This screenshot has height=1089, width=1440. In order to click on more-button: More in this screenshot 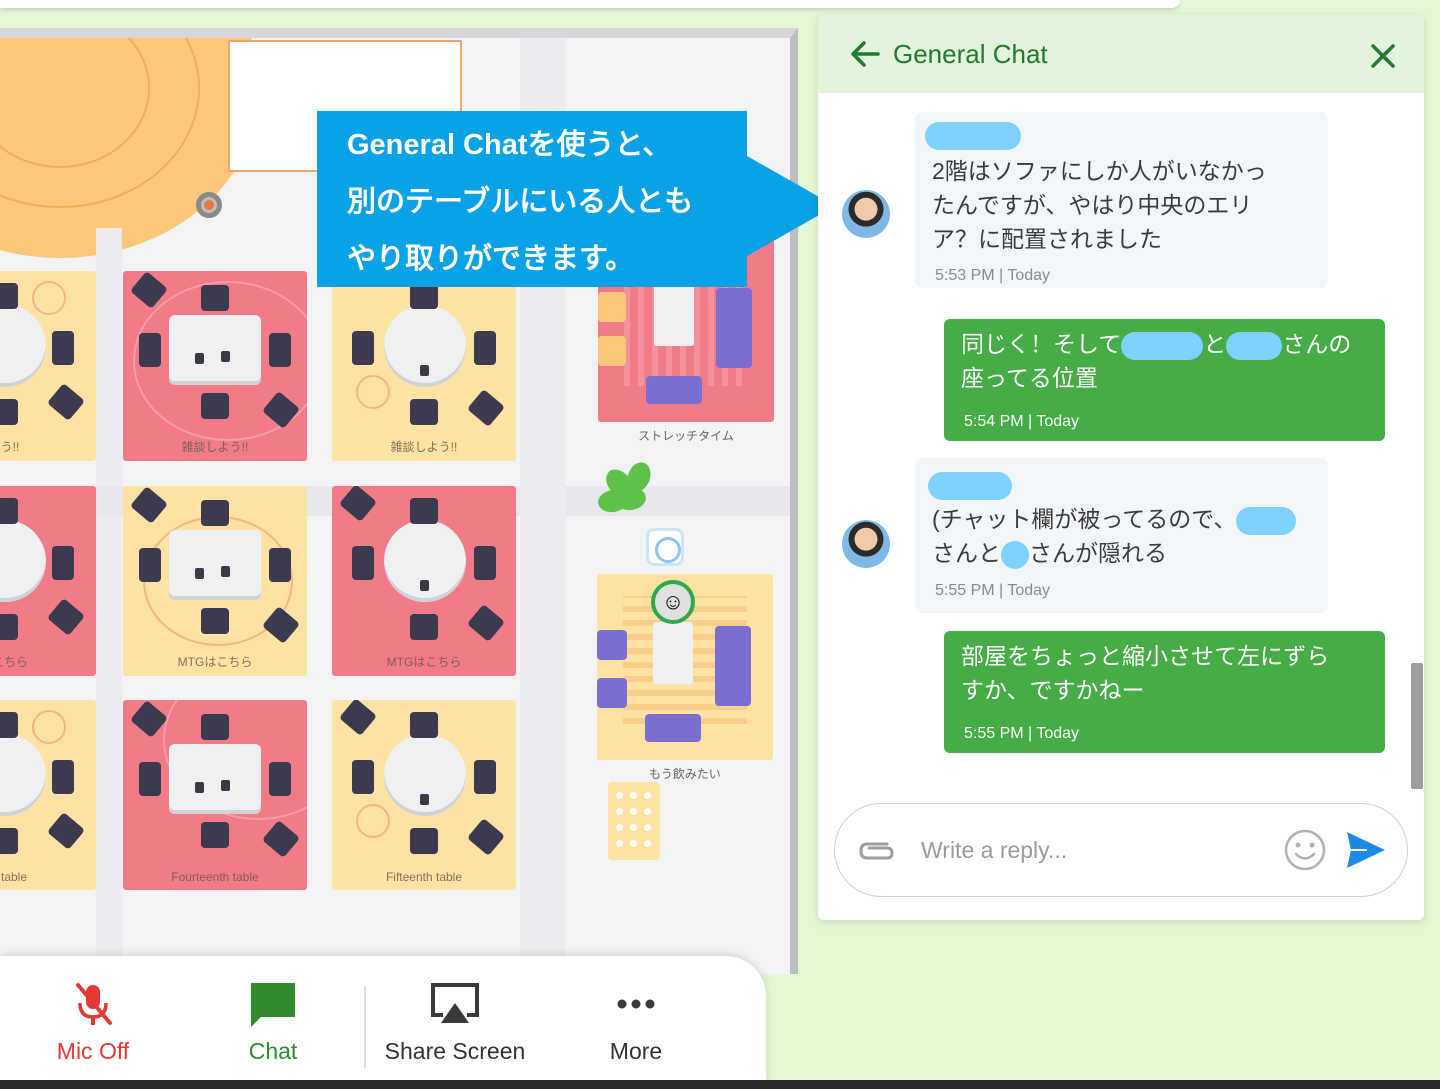, I will do `click(636, 1025)`.